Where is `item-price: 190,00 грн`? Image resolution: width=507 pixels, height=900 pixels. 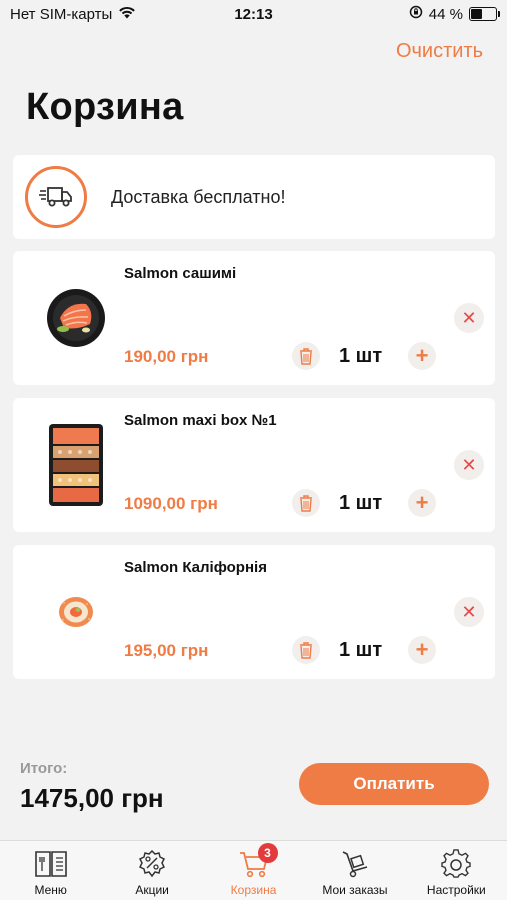 item-price: 190,00 грн is located at coordinates (166, 356).